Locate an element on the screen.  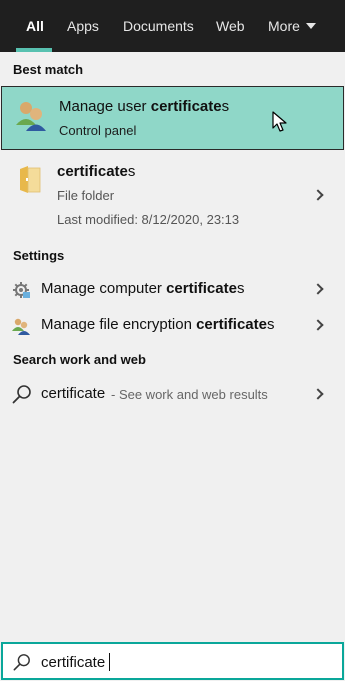
tab-web: Web is located at coordinates (230, 26).